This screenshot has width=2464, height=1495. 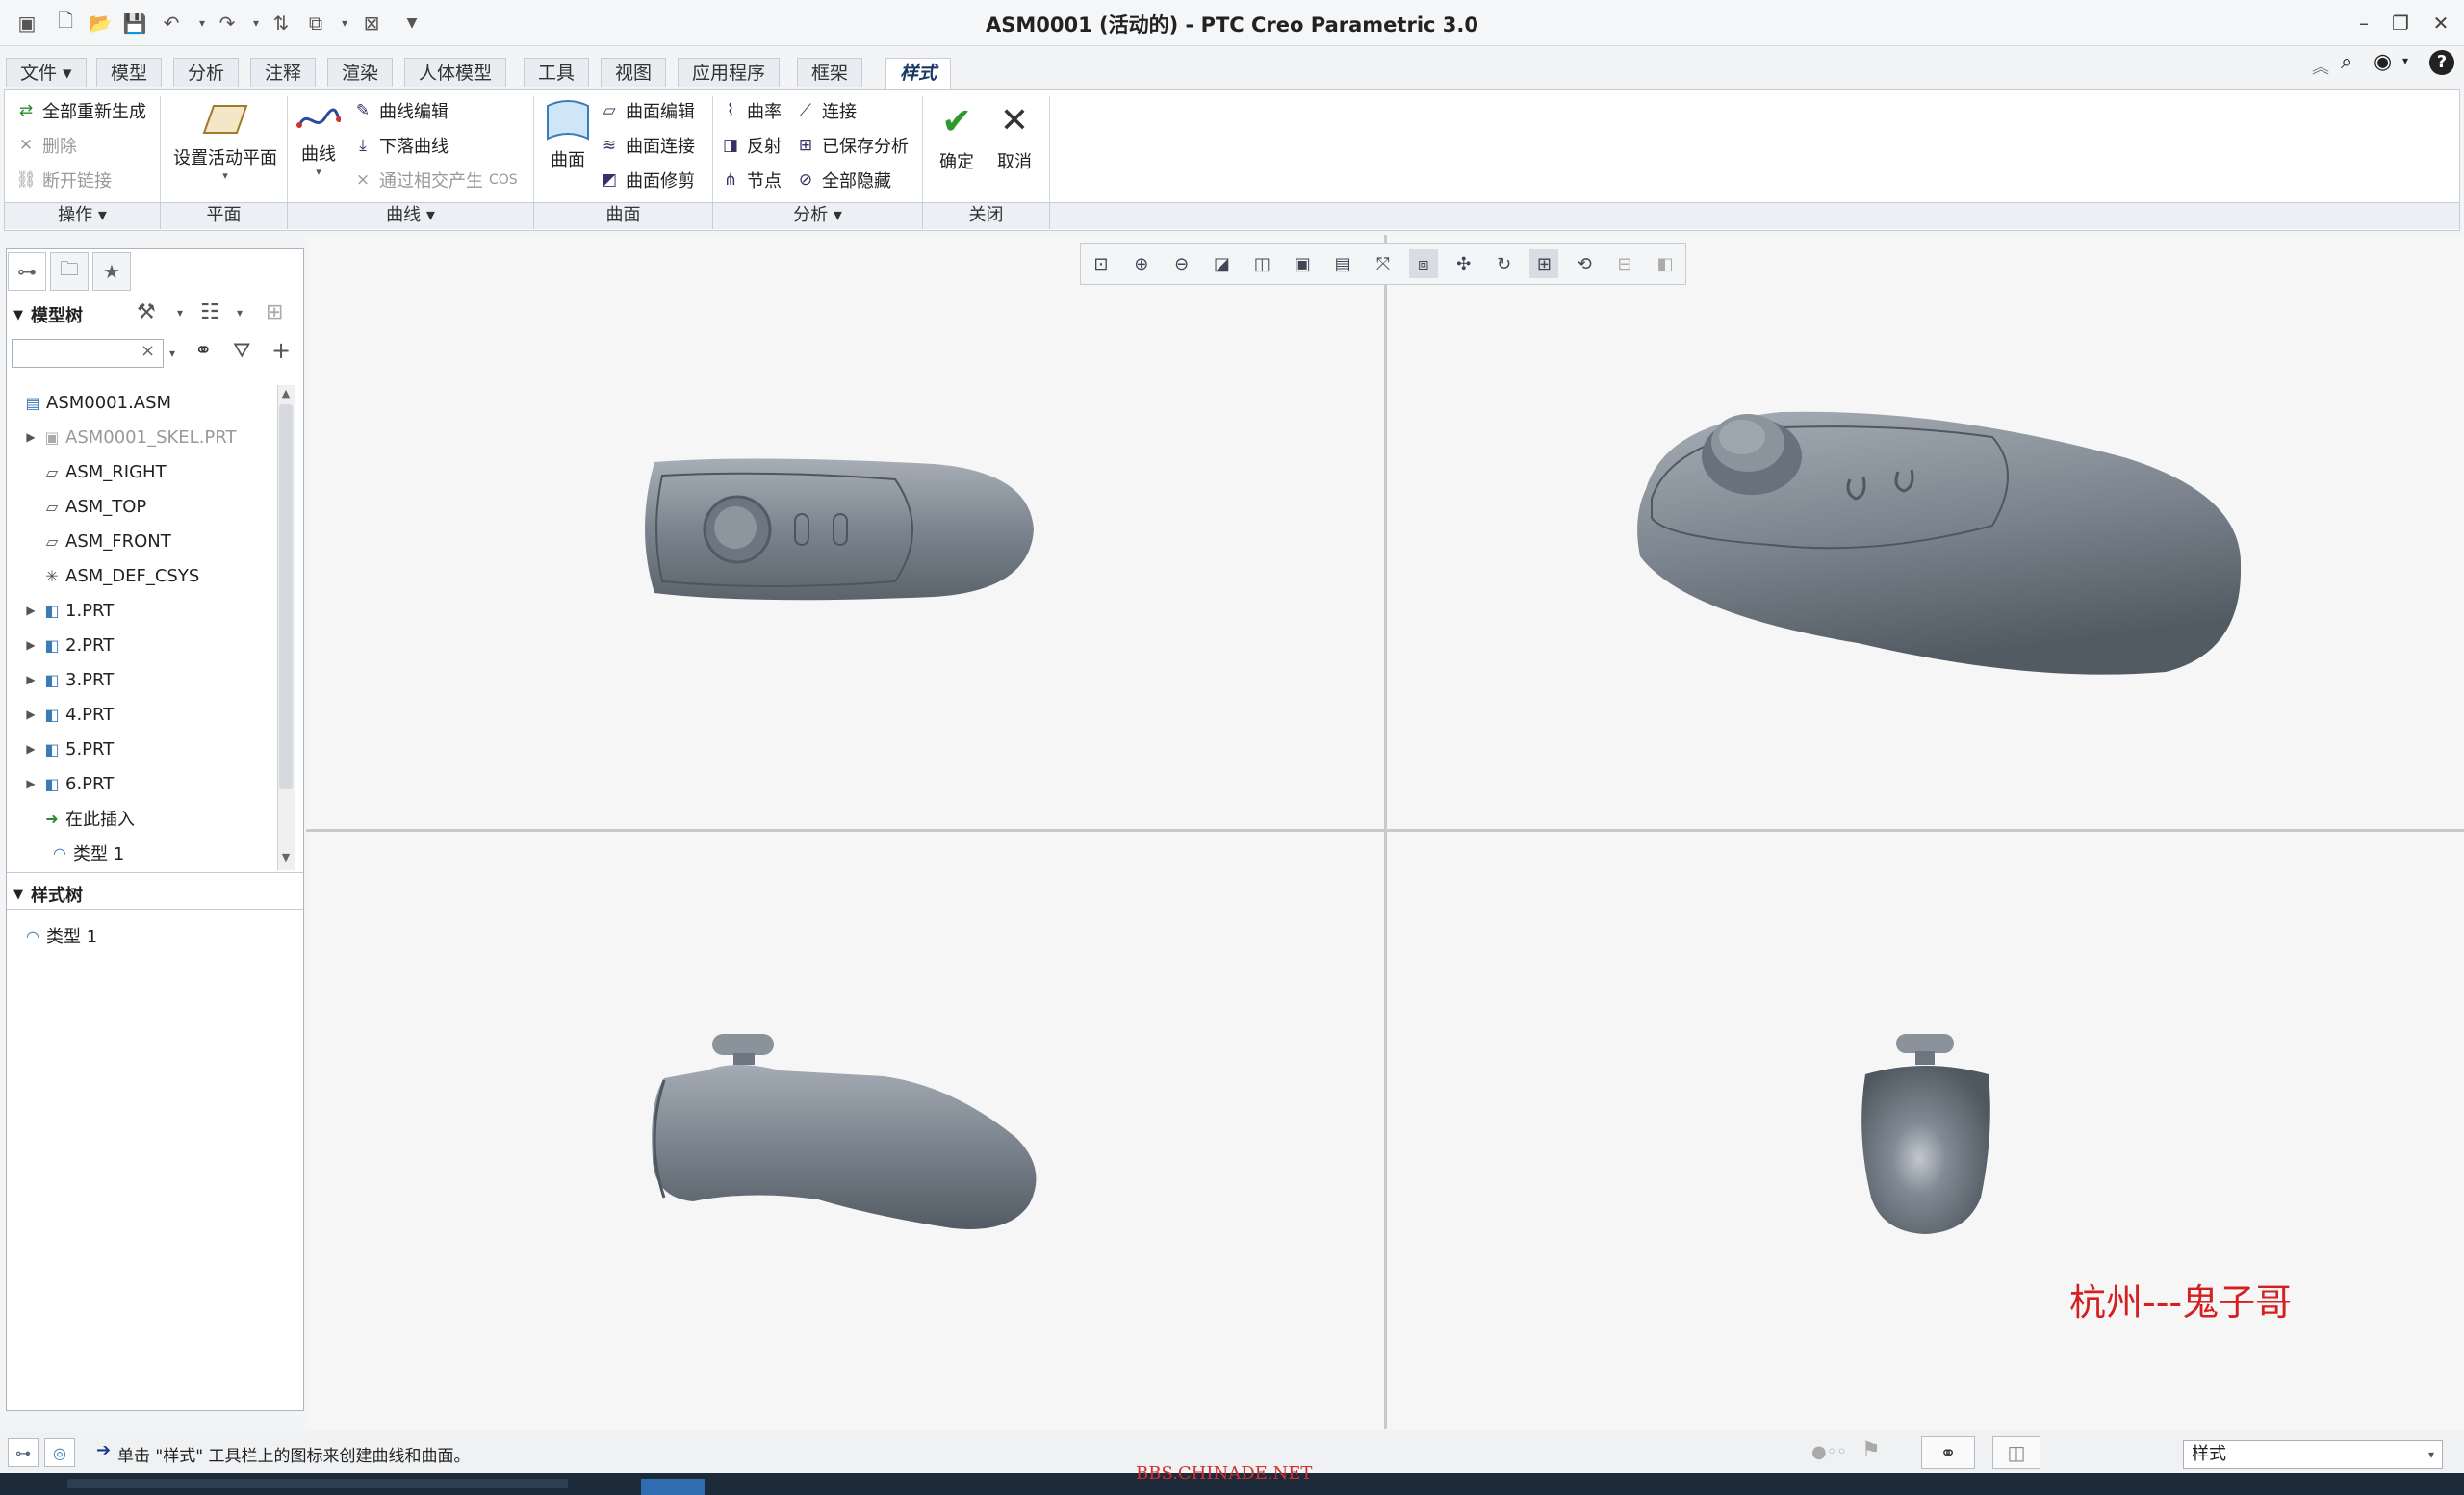 I want to click on search-icon: ⌕, so click(x=2346, y=62).